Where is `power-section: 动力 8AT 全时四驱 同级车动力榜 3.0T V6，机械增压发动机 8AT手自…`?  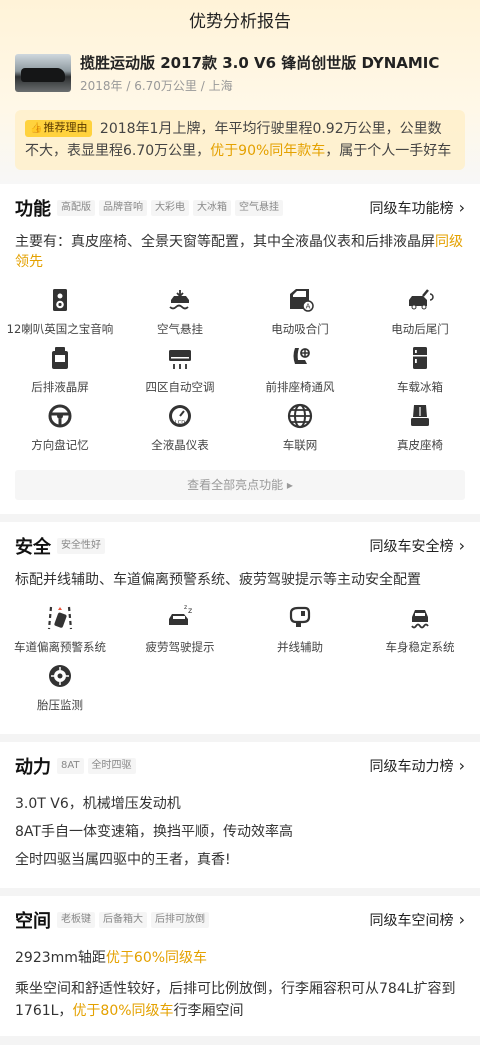
power-section: 动力 8AT 全时四驱 同级车动力榜 3.0T V6，机械增压发动机 8AT手自… is located at coordinates (240, 815).